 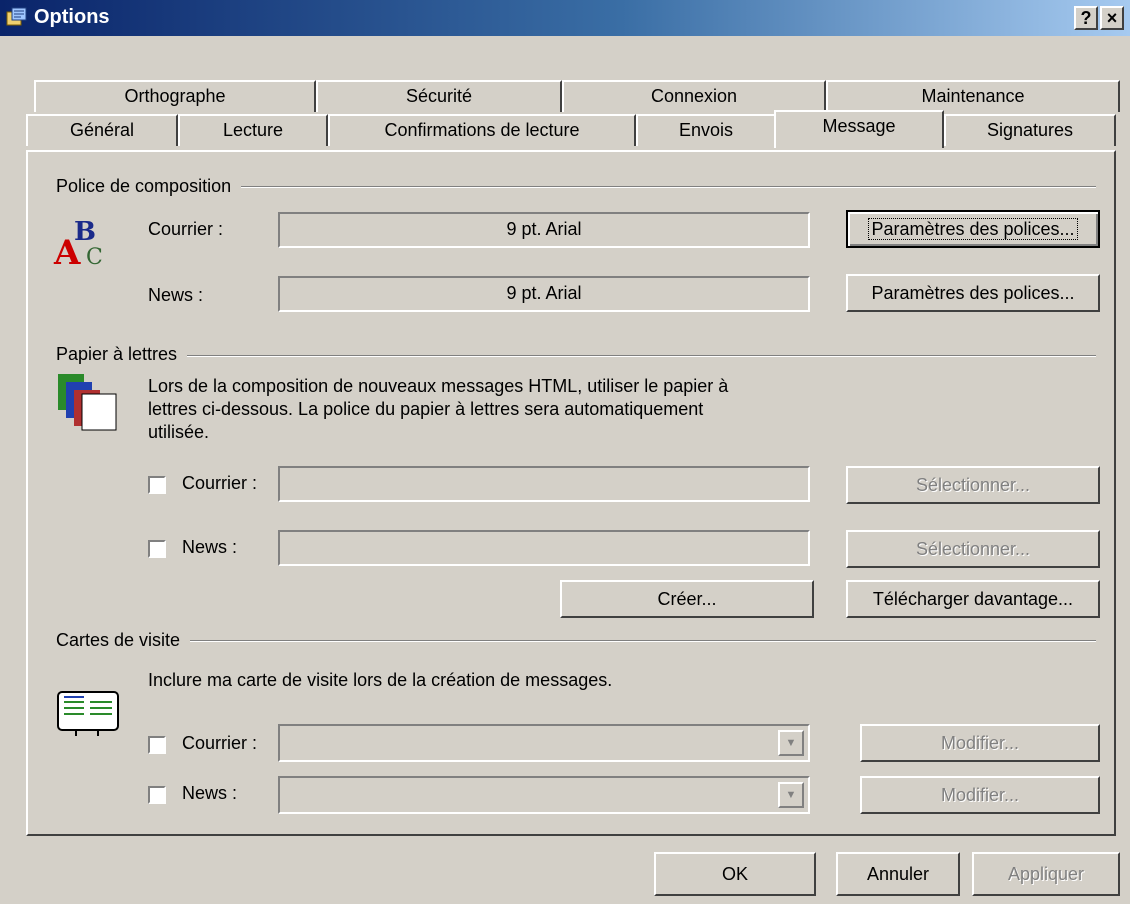 What do you see at coordinates (973, 96) in the screenshot?
I see `tab-maintenance: Maintenance` at bounding box center [973, 96].